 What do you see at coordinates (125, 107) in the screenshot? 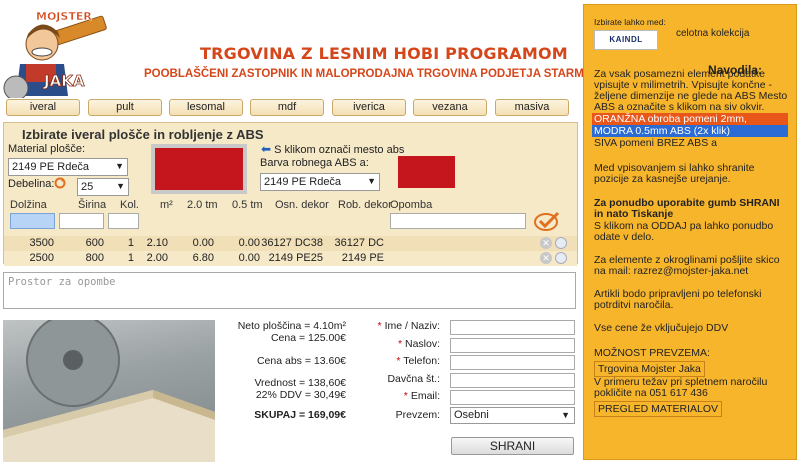
I see `tab-pult: pult` at bounding box center [125, 107].